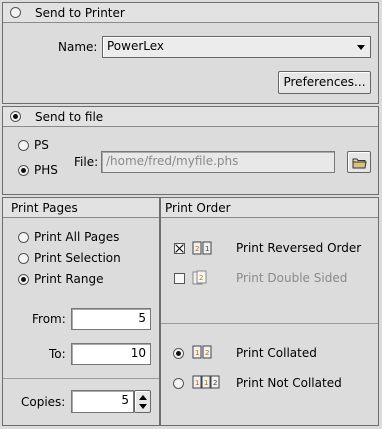 The height and width of the screenshot is (429, 382). I want to click on print-order-title: Print Order, so click(198, 208).